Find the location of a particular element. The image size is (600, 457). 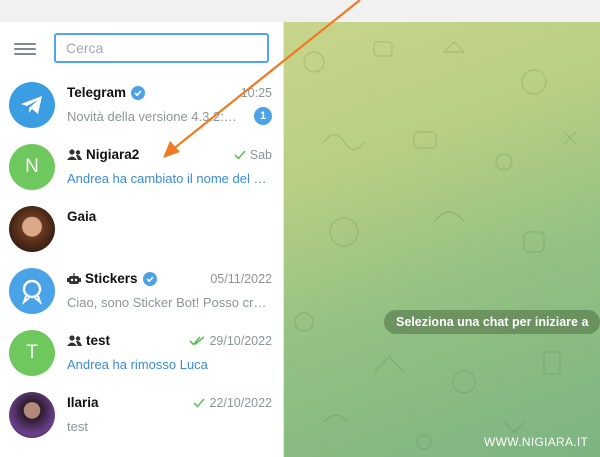

sticker-bot-avatar-icon is located at coordinates (32, 291).